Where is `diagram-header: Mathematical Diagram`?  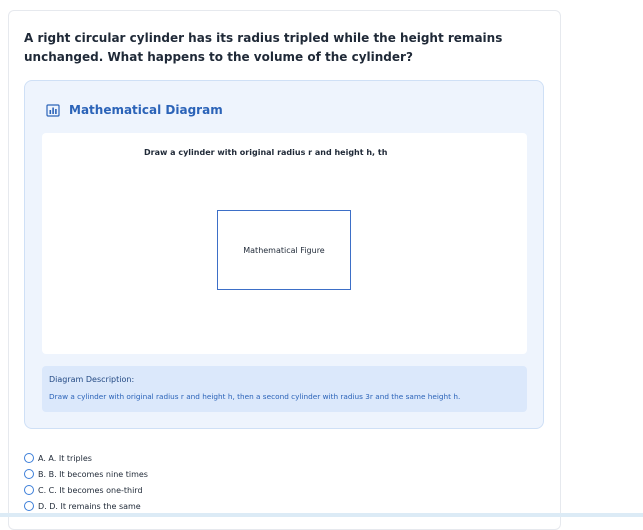 diagram-header: Mathematical Diagram is located at coordinates (134, 110).